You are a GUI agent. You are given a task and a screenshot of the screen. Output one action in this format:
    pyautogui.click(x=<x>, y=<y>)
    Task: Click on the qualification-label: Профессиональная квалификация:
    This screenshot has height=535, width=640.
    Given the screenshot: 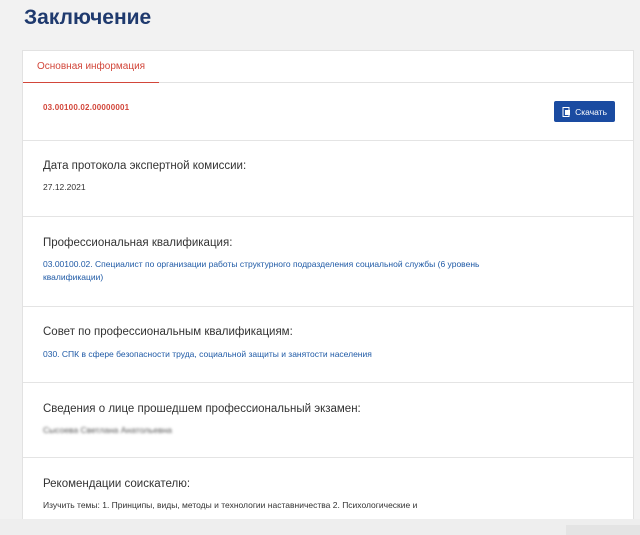 What is the action you would take?
    pyautogui.click(x=138, y=243)
    